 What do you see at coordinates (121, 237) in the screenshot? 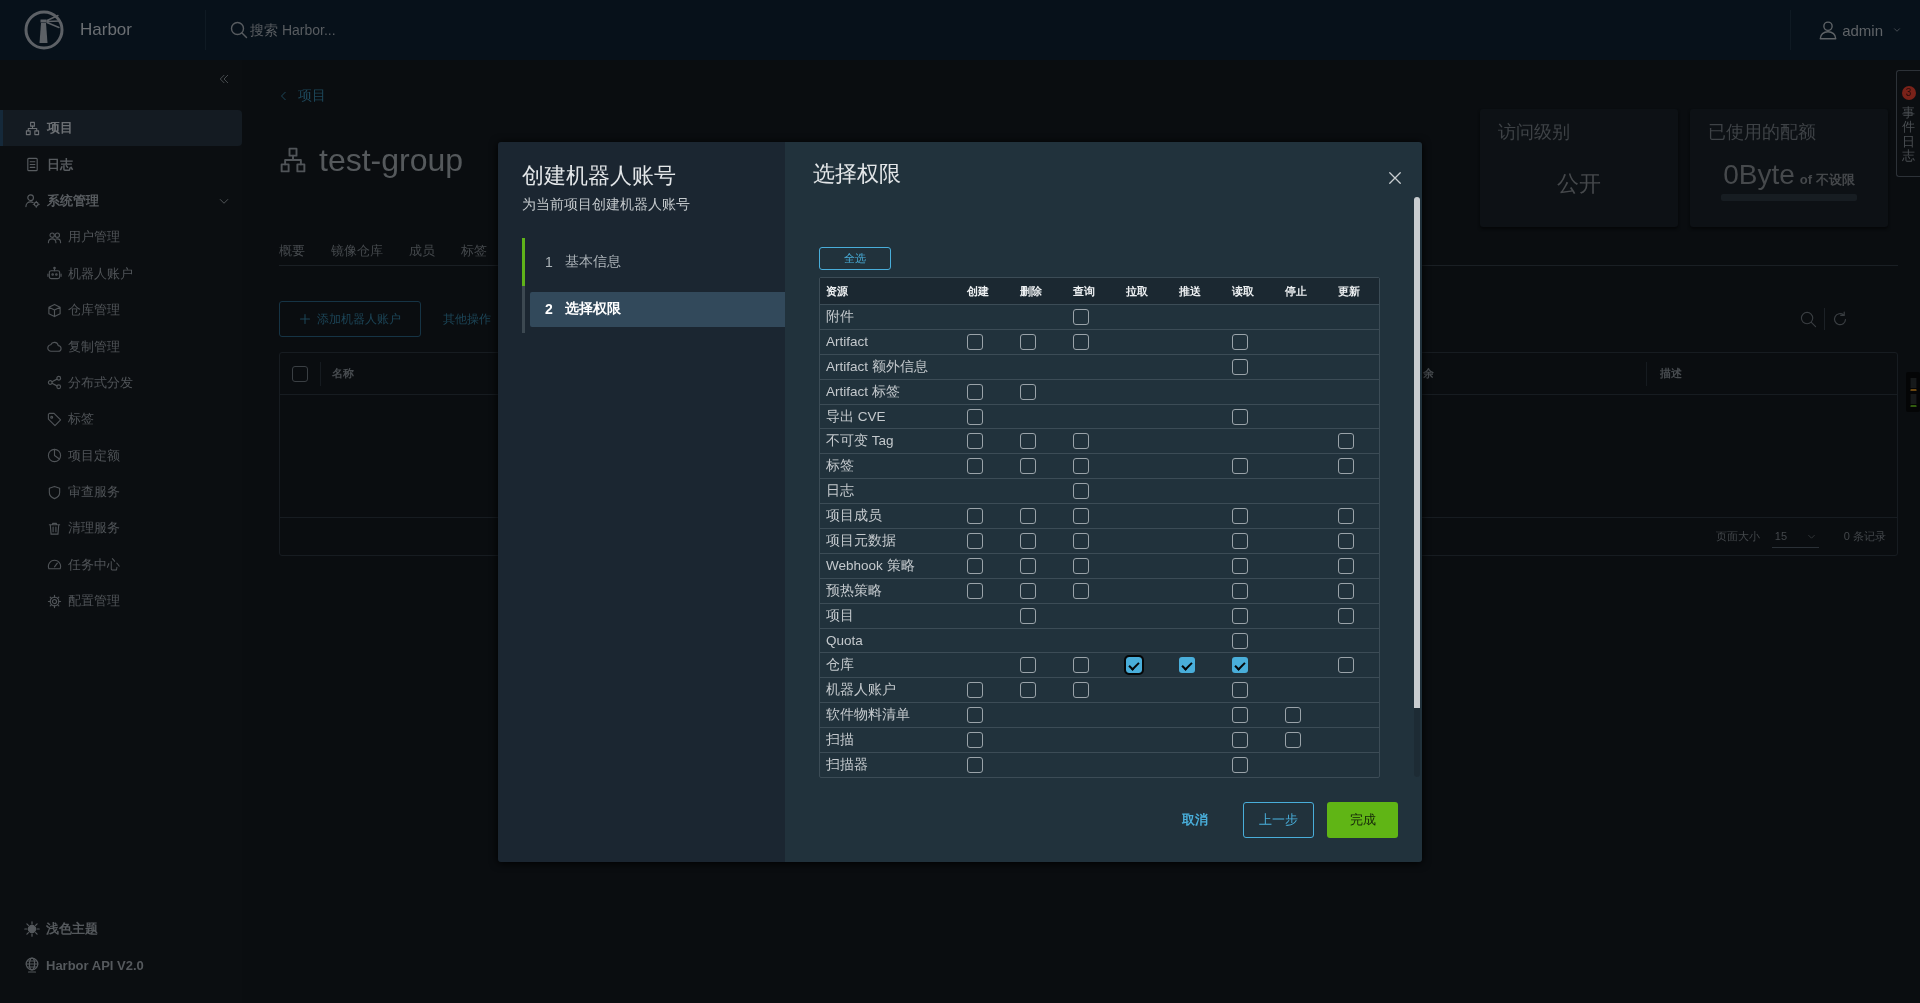
I see `sidebar-item: 用户管理` at bounding box center [121, 237].